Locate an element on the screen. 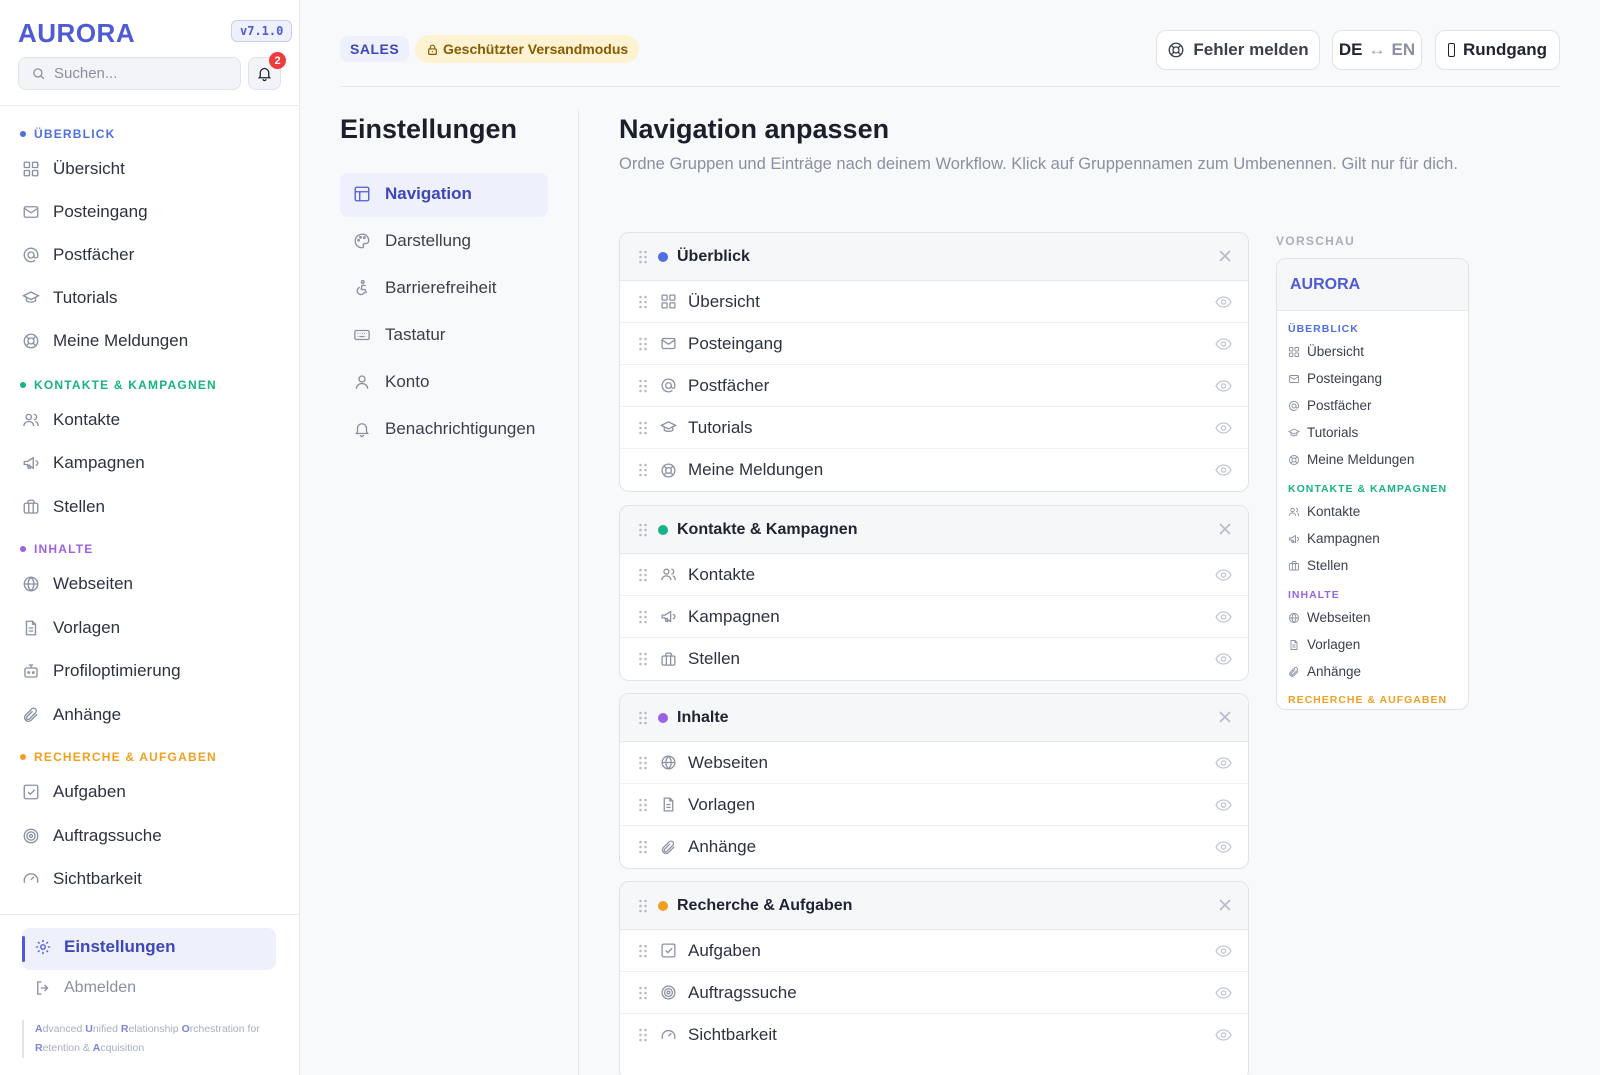 The height and width of the screenshot is (1075, 1600). sidebar-item-profiloptimierung: Profiloptimierung is located at coordinates (101, 671).